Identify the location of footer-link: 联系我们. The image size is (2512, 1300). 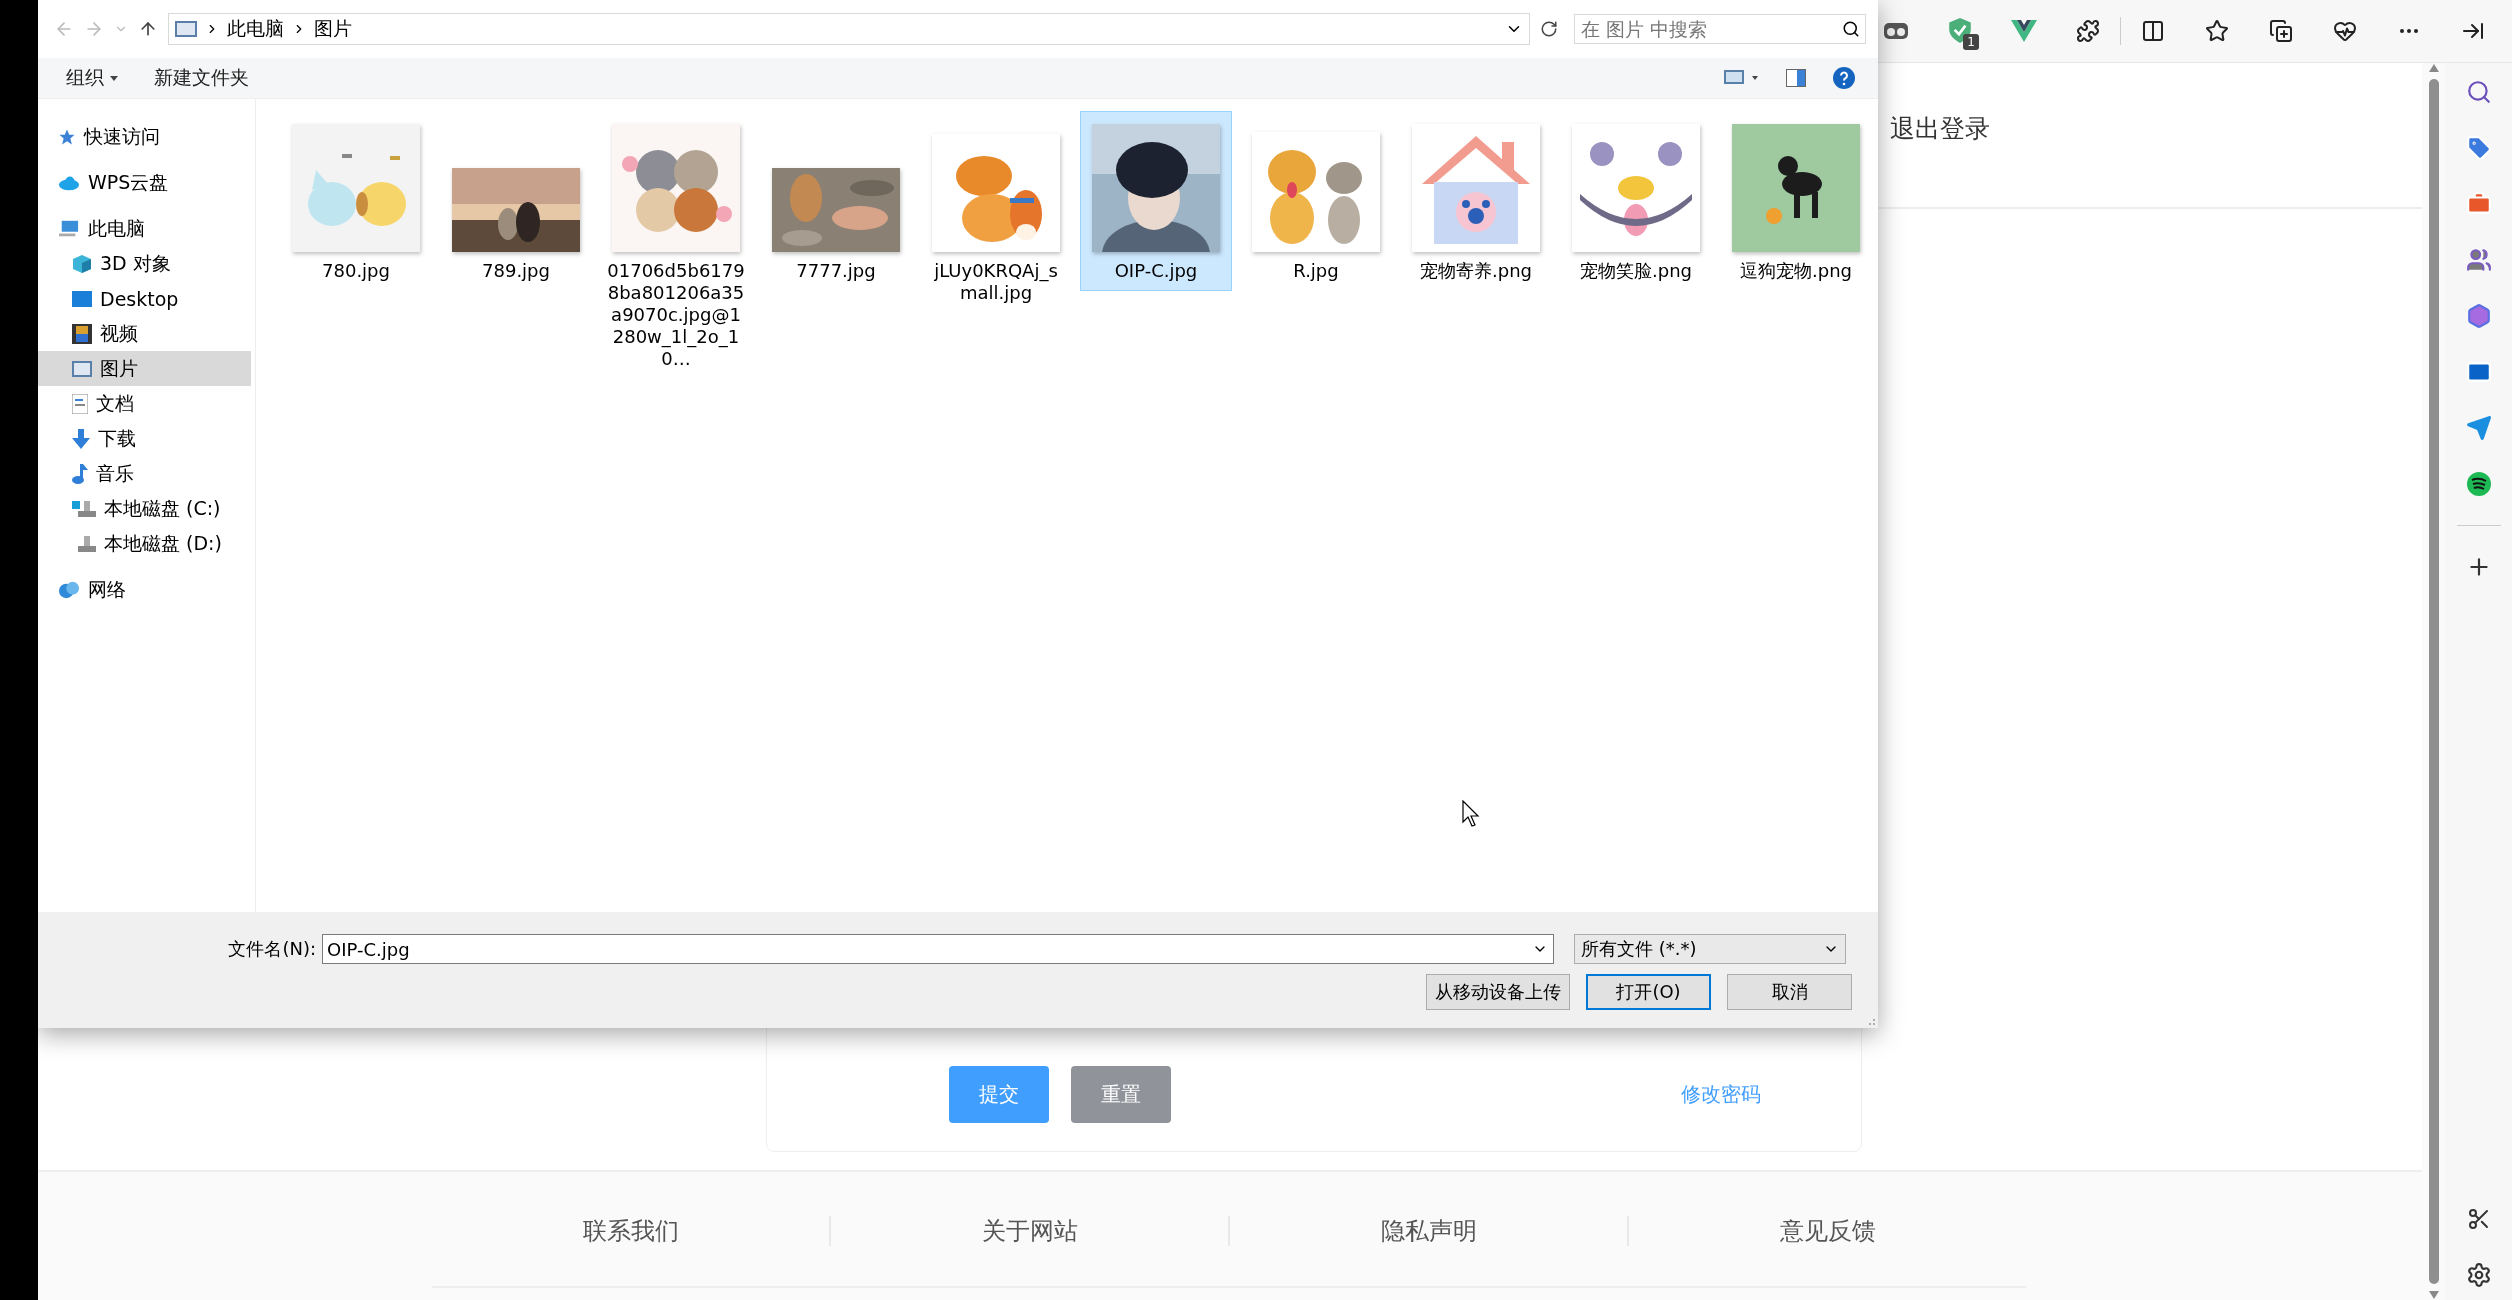
(630, 1231).